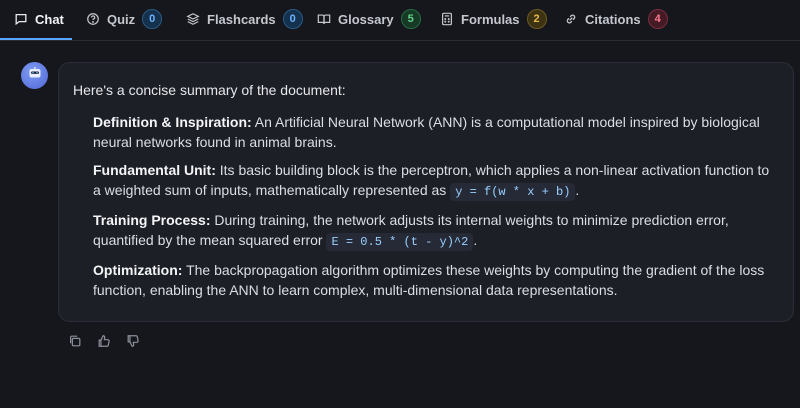  What do you see at coordinates (490, 19) in the screenshot?
I see `tab-label: Formulas` at bounding box center [490, 19].